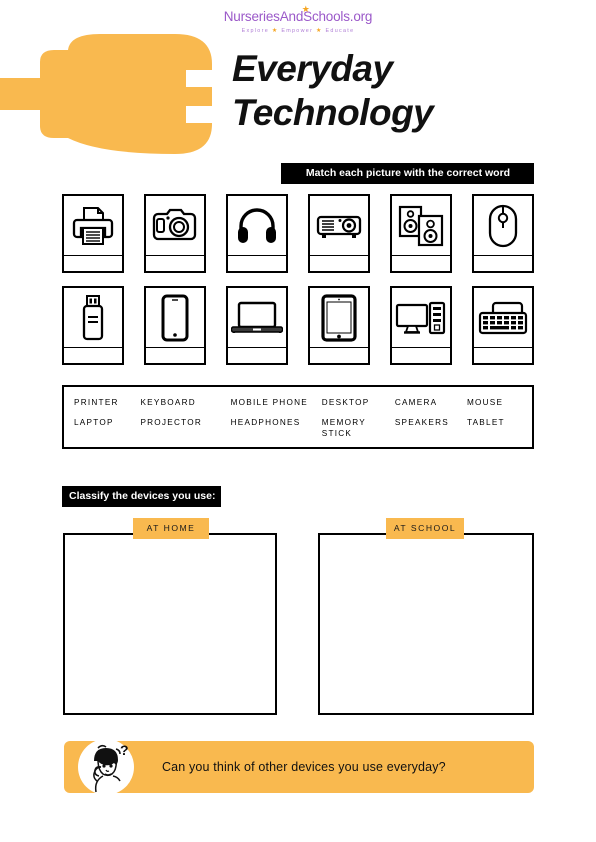 This screenshot has height=842, width=596. What do you see at coordinates (421, 226) in the screenshot?
I see `speakers-icon` at bounding box center [421, 226].